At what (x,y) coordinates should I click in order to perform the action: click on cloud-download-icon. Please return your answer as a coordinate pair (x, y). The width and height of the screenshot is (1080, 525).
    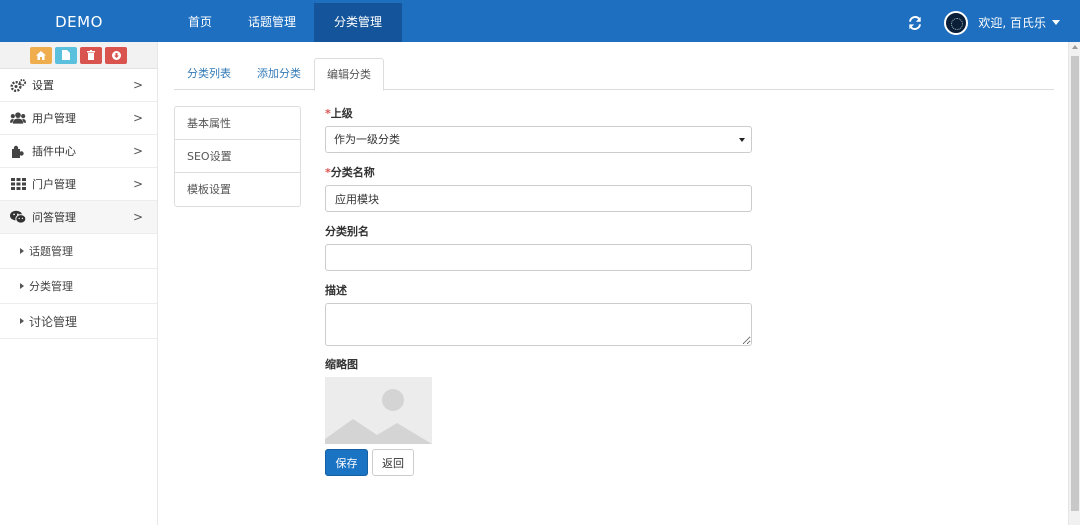
    Looking at the image, I should click on (116, 55).